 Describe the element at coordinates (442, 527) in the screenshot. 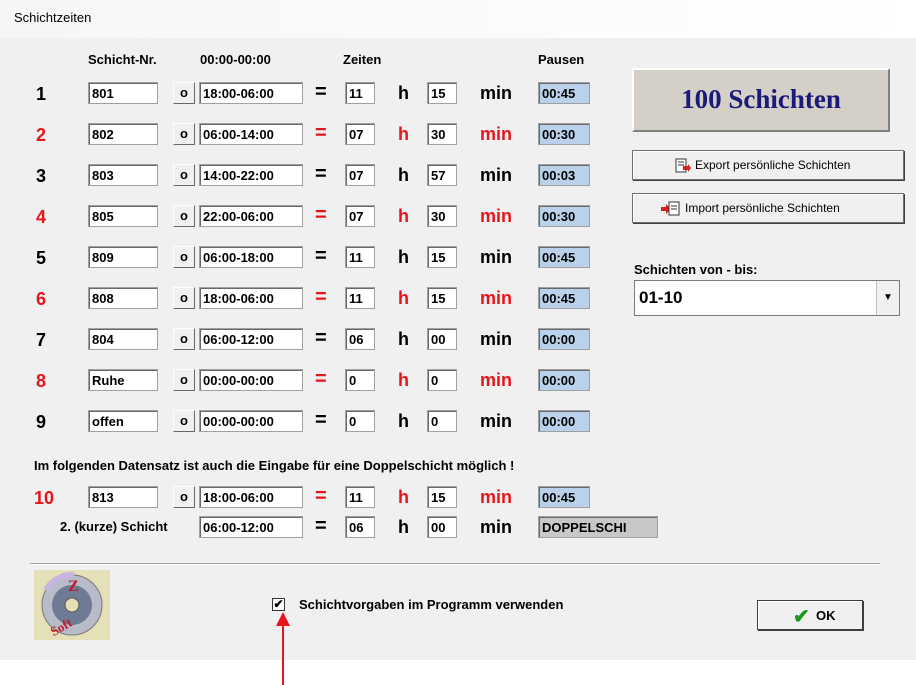

I see `short-minutes-input: 00` at that location.